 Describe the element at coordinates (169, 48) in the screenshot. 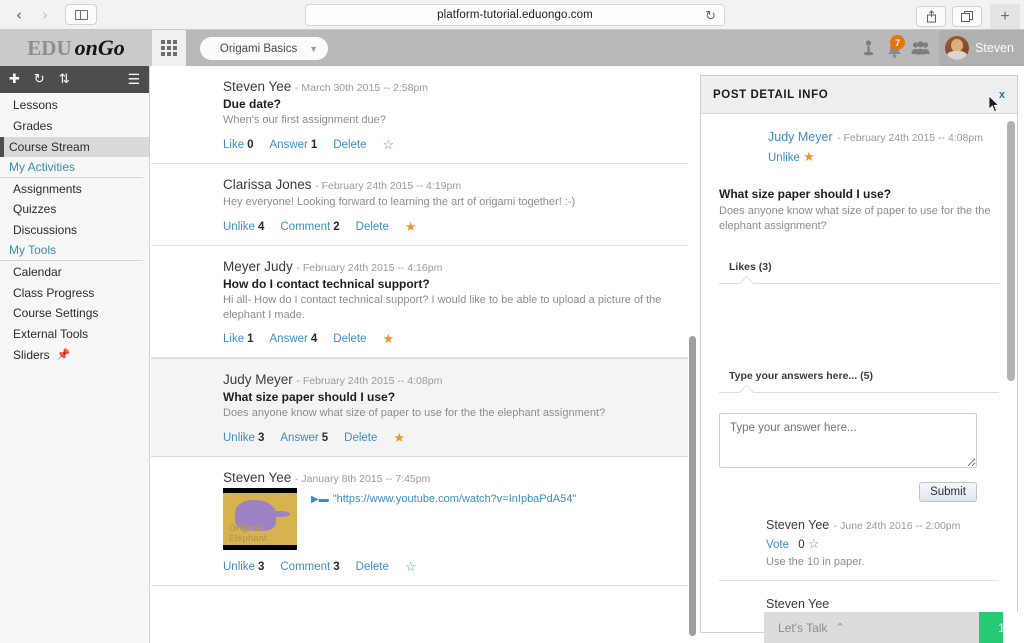

I see `apps-grid-button` at that location.